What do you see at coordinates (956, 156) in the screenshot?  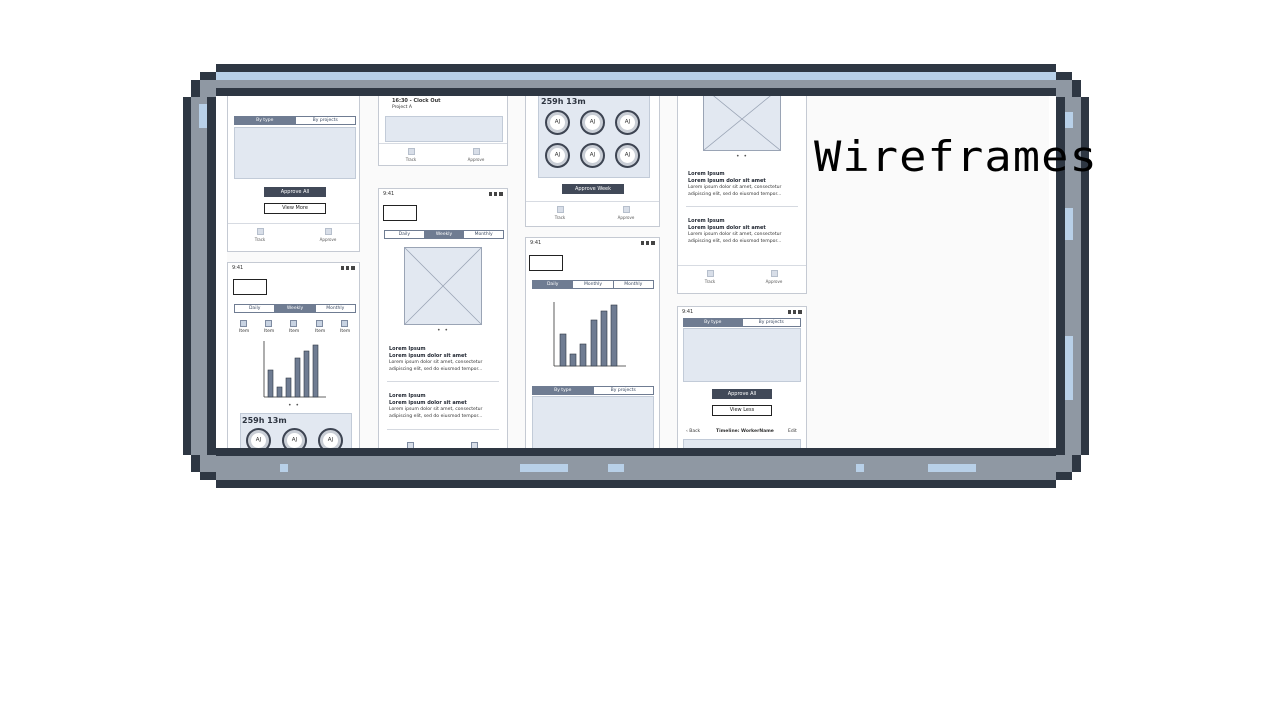 I see `page-title: Wireframes` at bounding box center [956, 156].